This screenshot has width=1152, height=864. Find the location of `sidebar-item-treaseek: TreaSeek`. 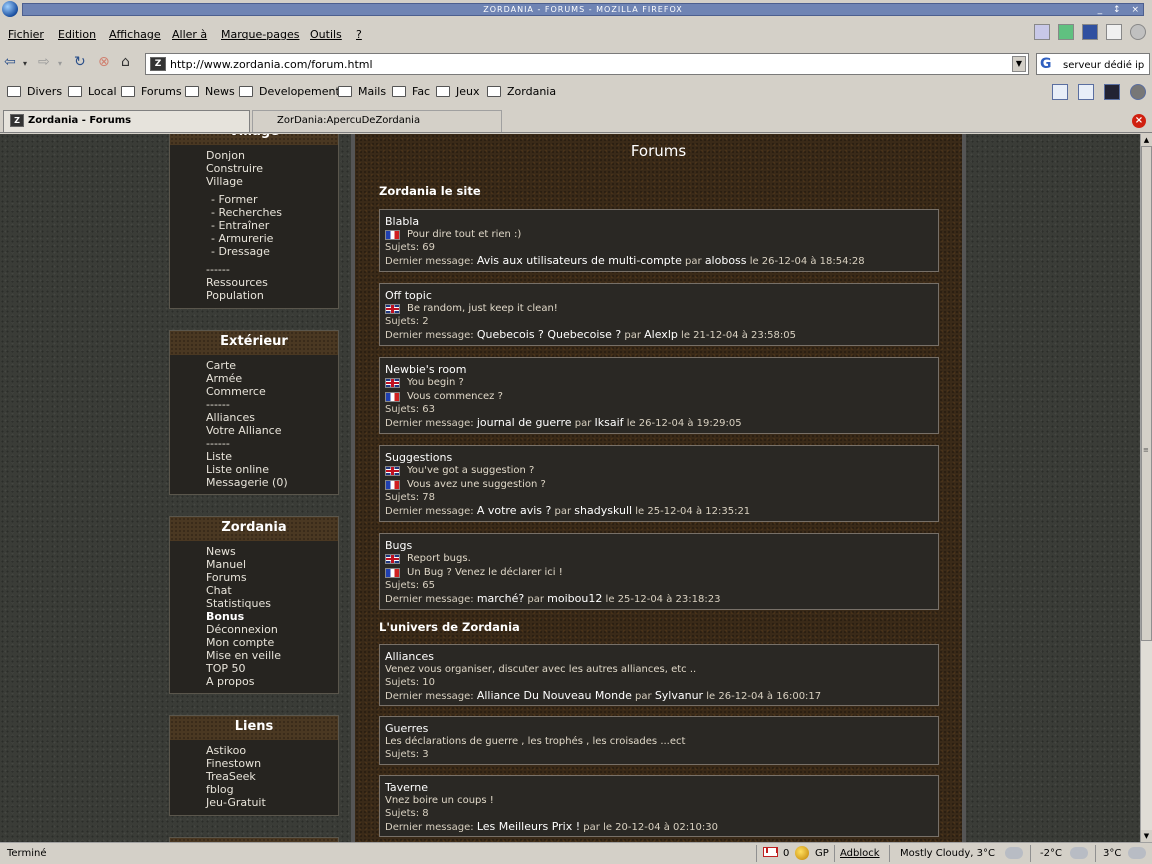

sidebar-item-treaseek: TreaSeek is located at coordinates (272, 776).